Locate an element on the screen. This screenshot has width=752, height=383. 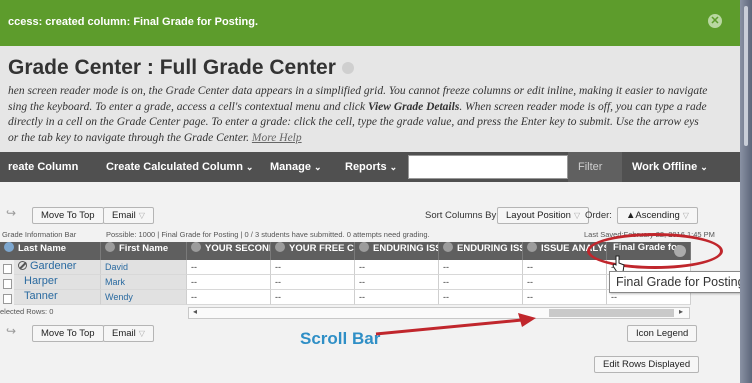
create-column-button: reate Column is located at coordinates (43, 167).